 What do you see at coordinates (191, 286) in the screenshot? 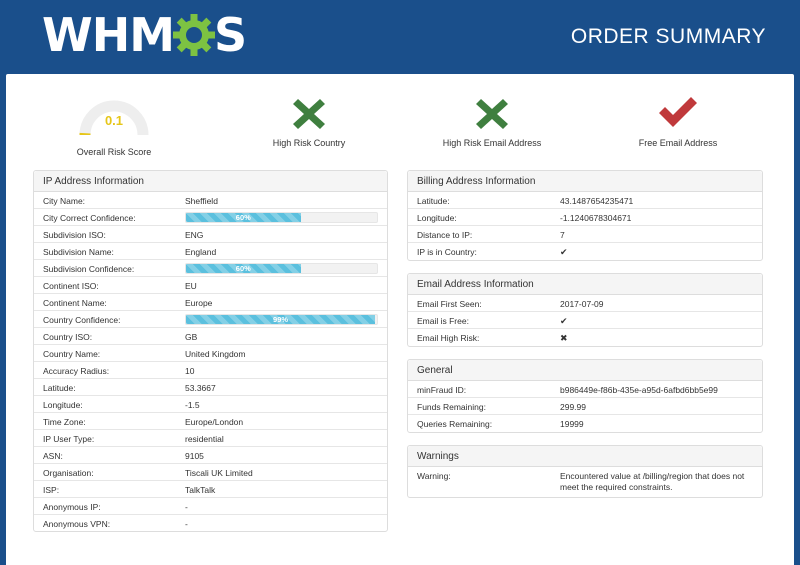
I see `row-value: EU` at bounding box center [191, 286].